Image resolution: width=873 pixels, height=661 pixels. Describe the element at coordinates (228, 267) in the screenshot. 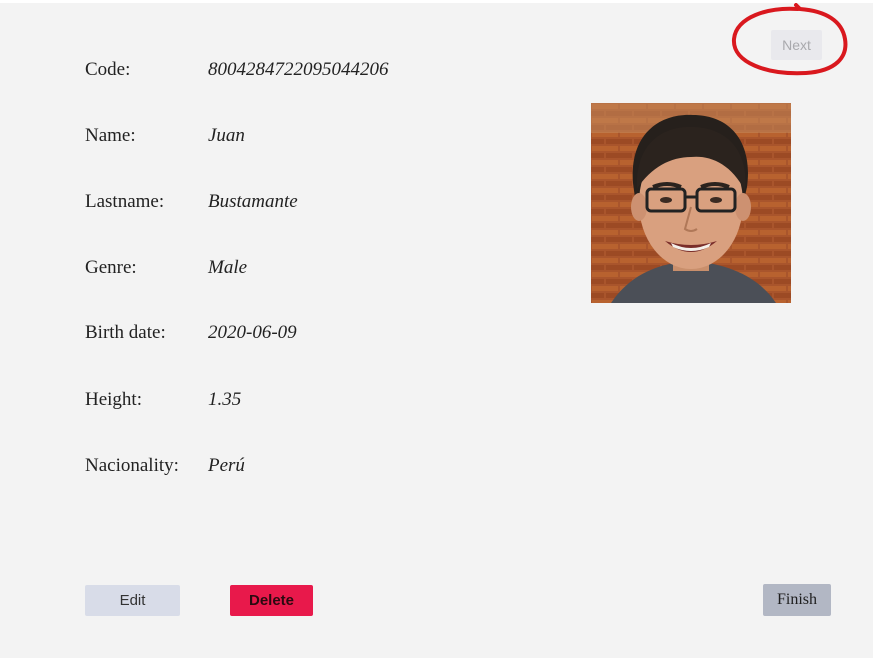

I see `genre-value: Male` at that location.